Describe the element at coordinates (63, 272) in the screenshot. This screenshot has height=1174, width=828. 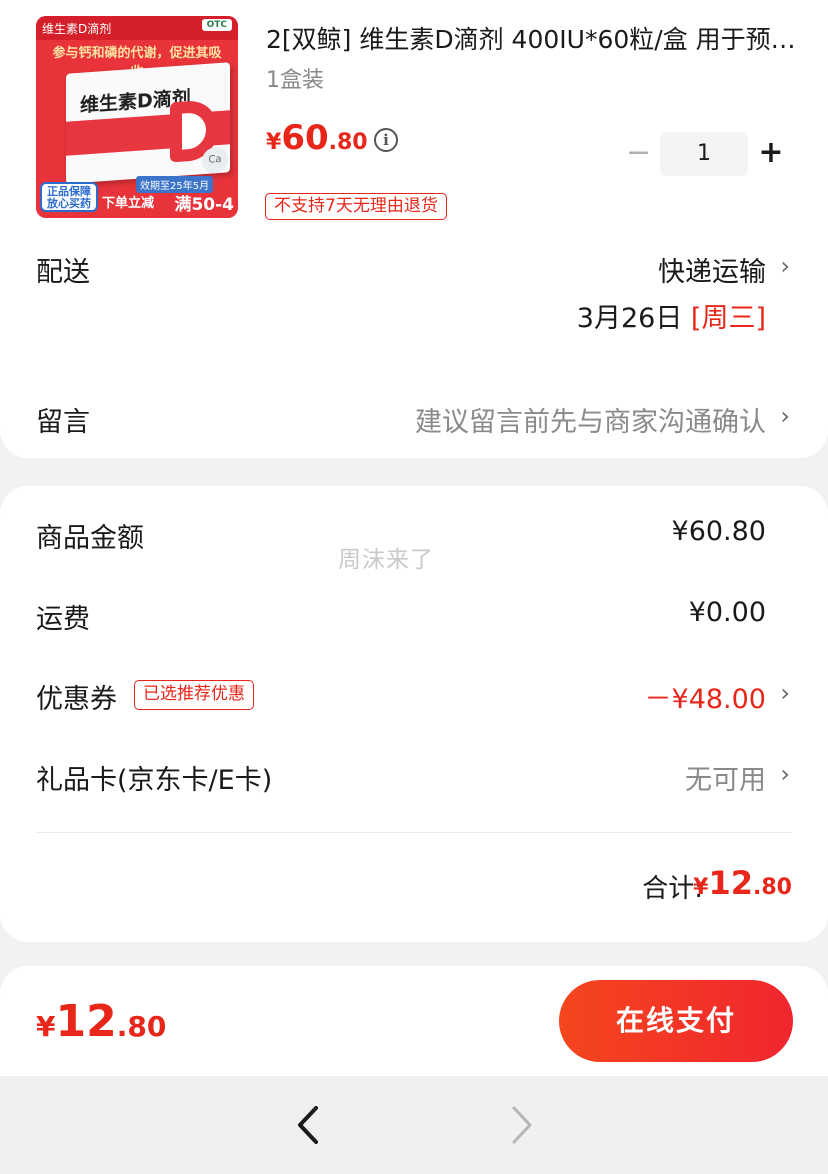
I see `delivery-label: 配送` at that location.